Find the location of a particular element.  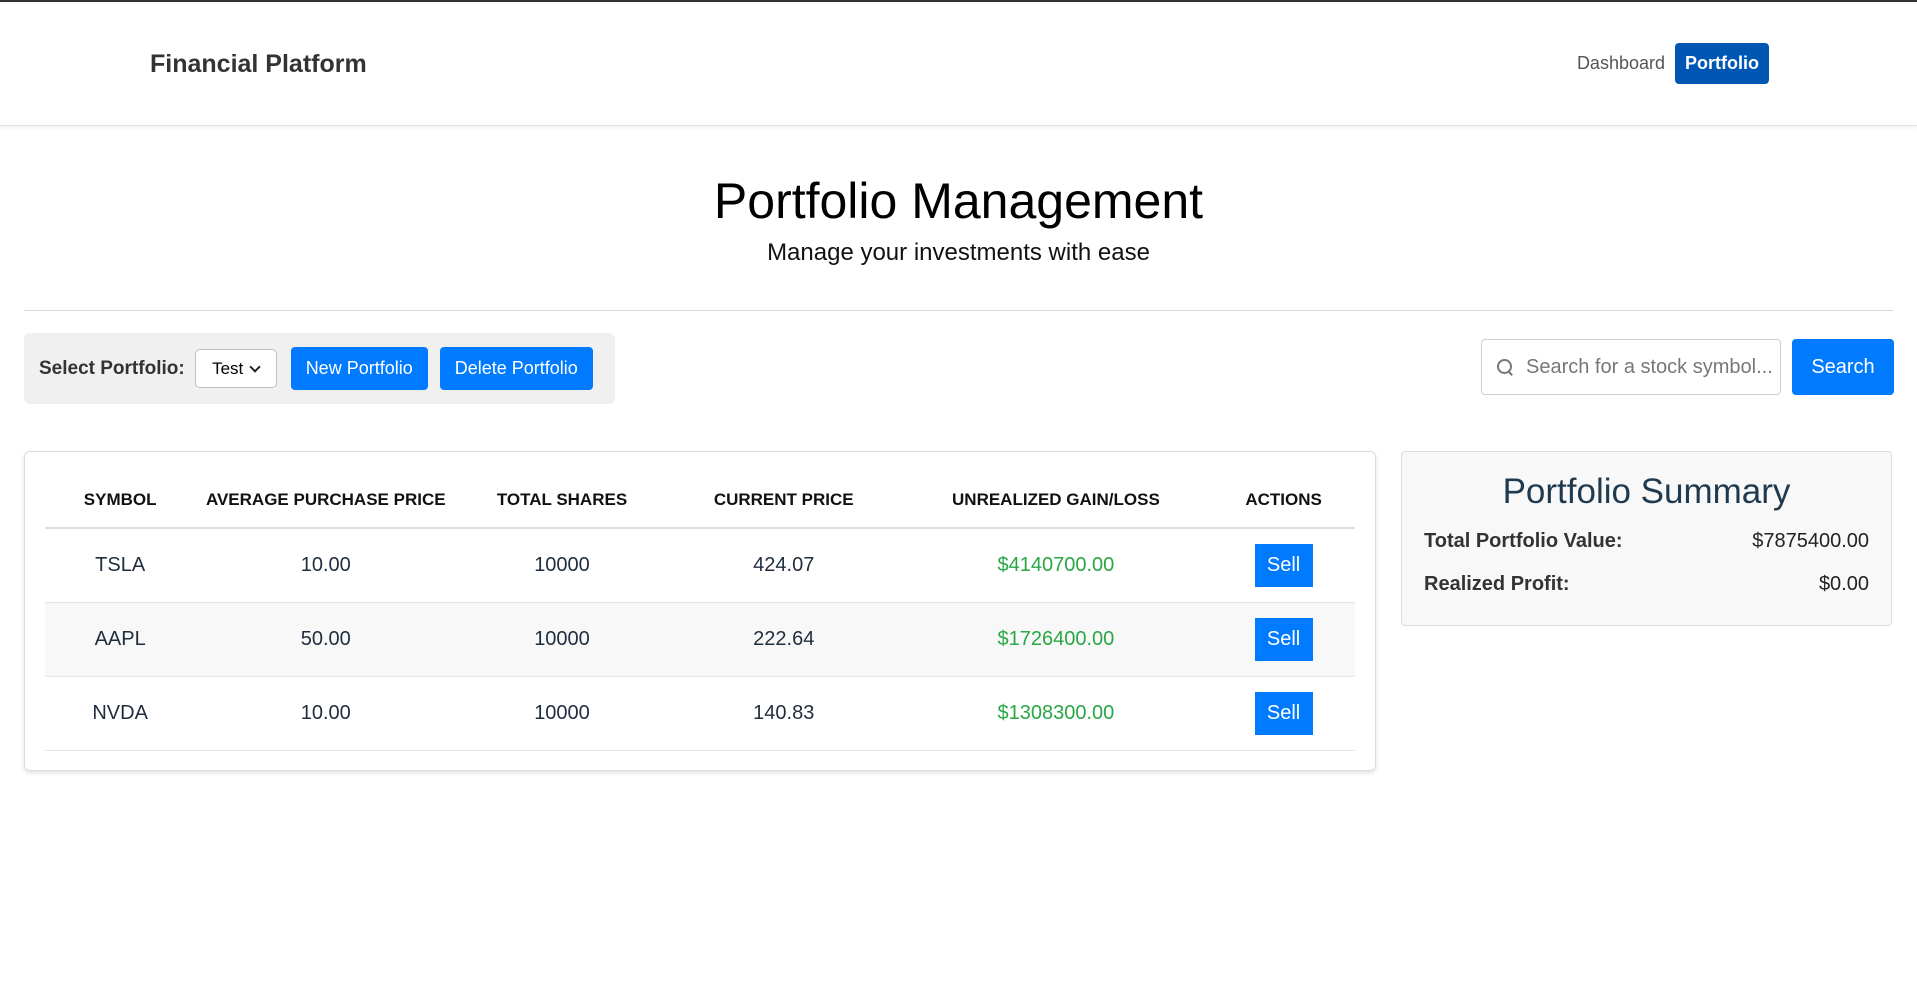

search-box is located at coordinates (1631, 367).